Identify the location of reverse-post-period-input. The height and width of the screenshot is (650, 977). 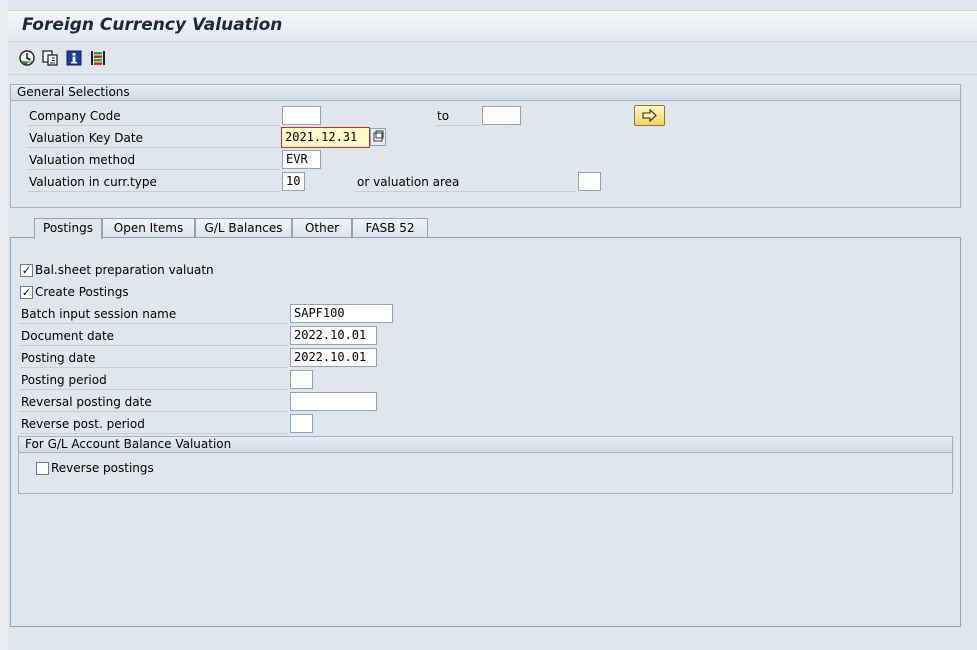
(301, 423).